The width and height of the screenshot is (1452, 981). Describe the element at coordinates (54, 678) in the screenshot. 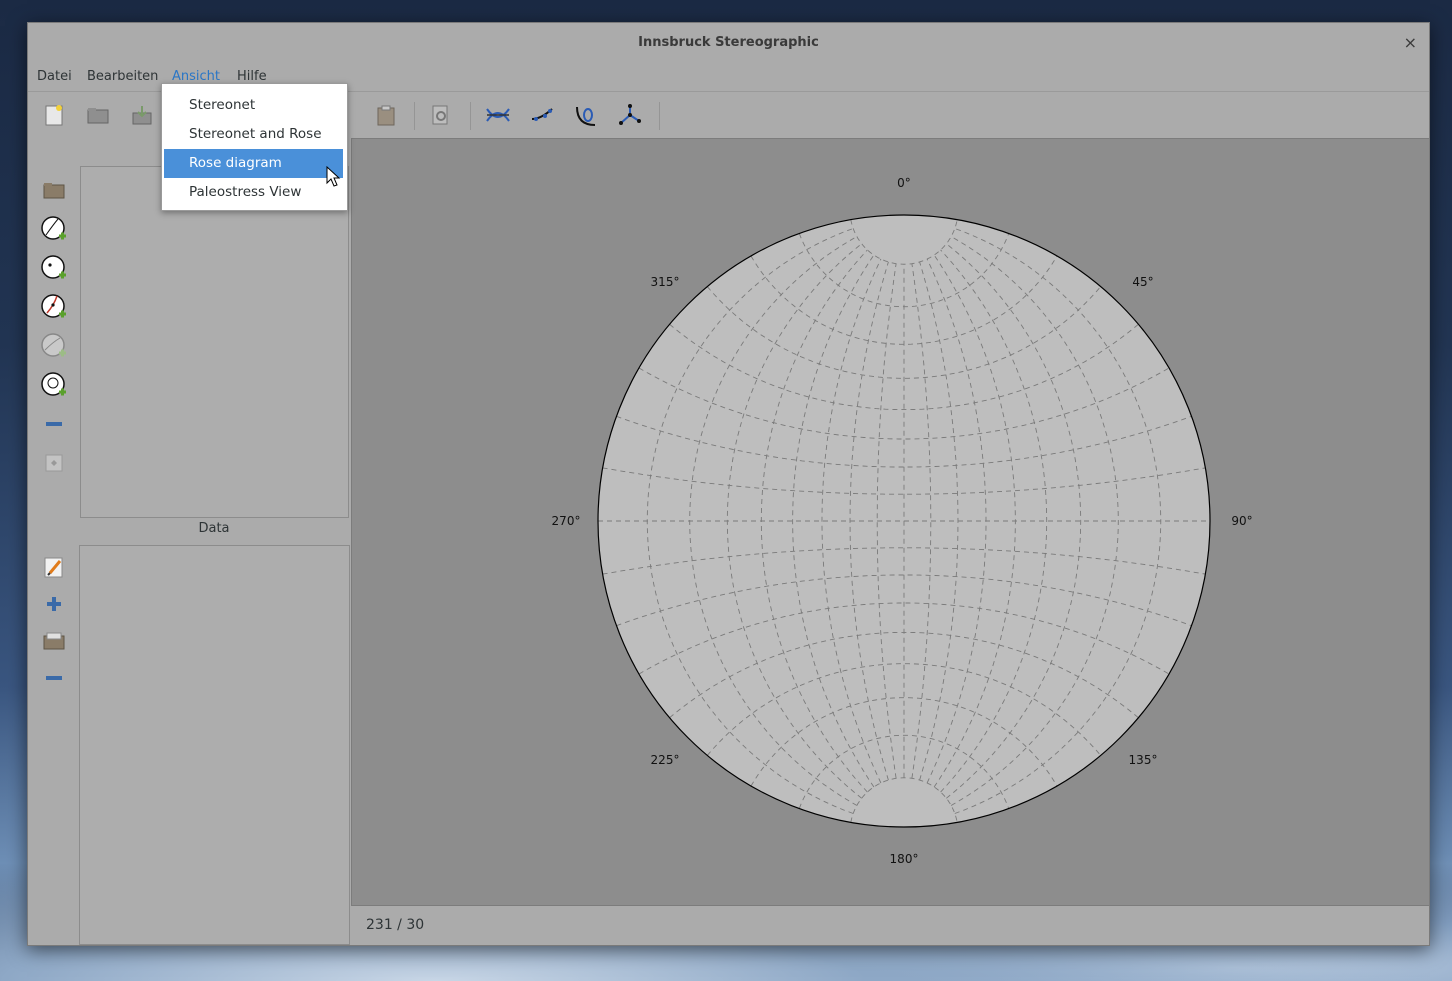

I see `remove-row-icon` at that location.